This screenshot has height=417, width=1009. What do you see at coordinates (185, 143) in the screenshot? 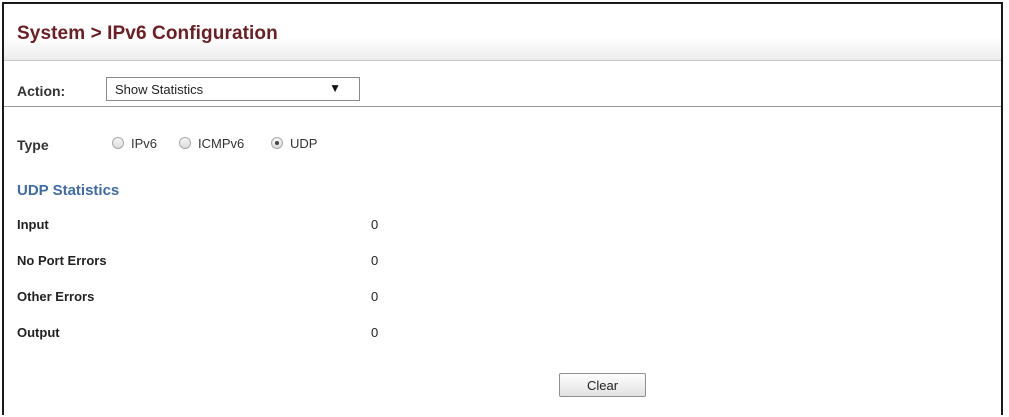
I see `radio-icmpv6-circle` at bounding box center [185, 143].